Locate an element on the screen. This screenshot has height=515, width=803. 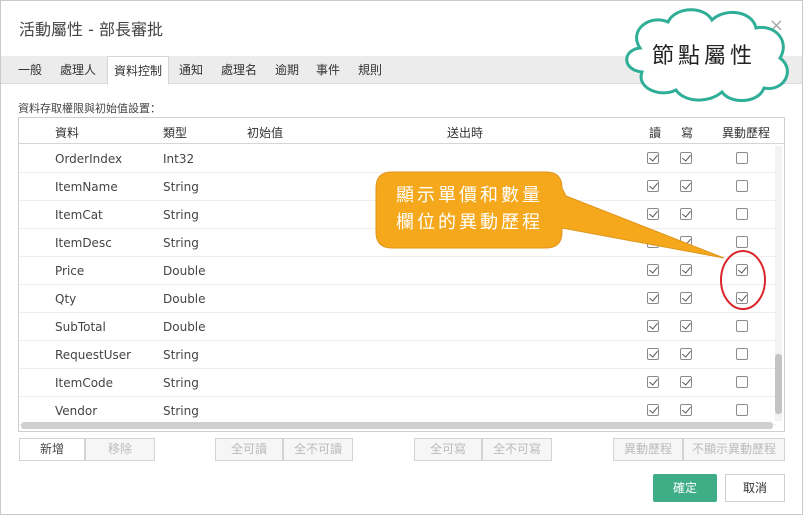
section-label: 資料存取權限與初始值設置： is located at coordinates (89, 108).